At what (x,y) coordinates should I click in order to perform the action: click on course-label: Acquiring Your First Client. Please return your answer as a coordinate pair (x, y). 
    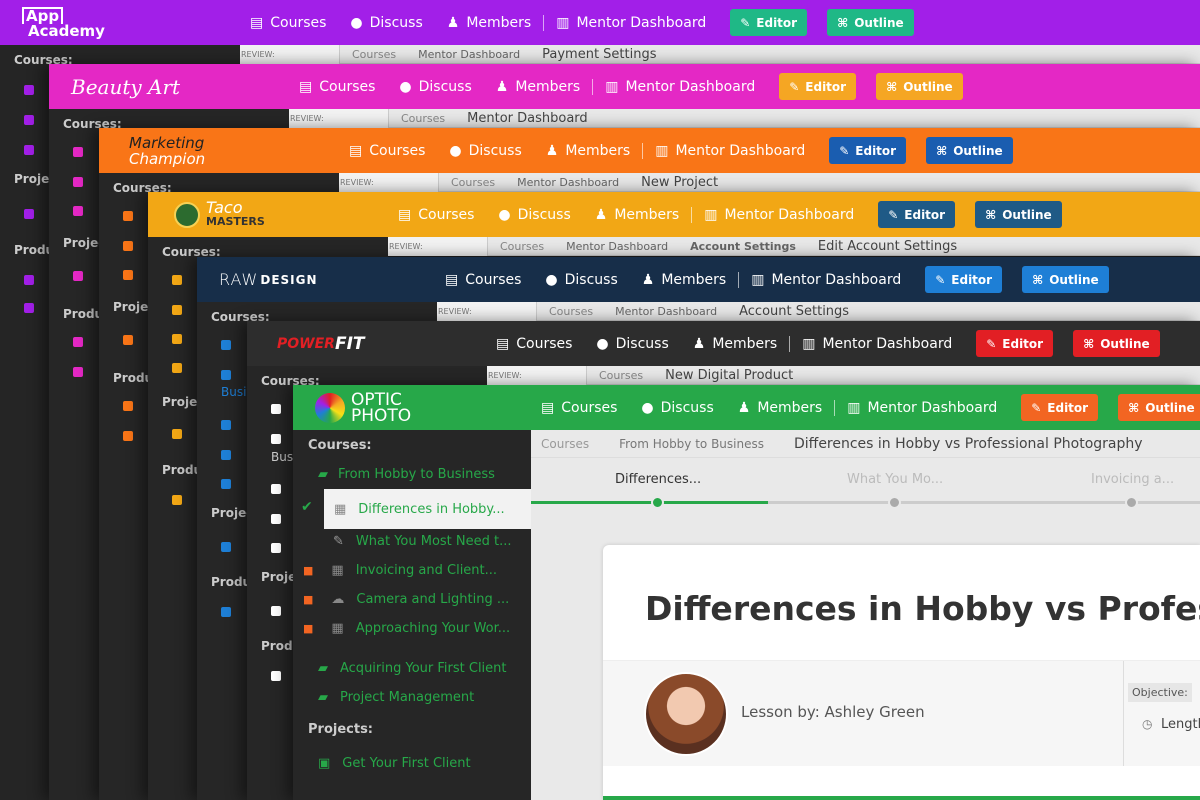
    Looking at the image, I should click on (423, 668).